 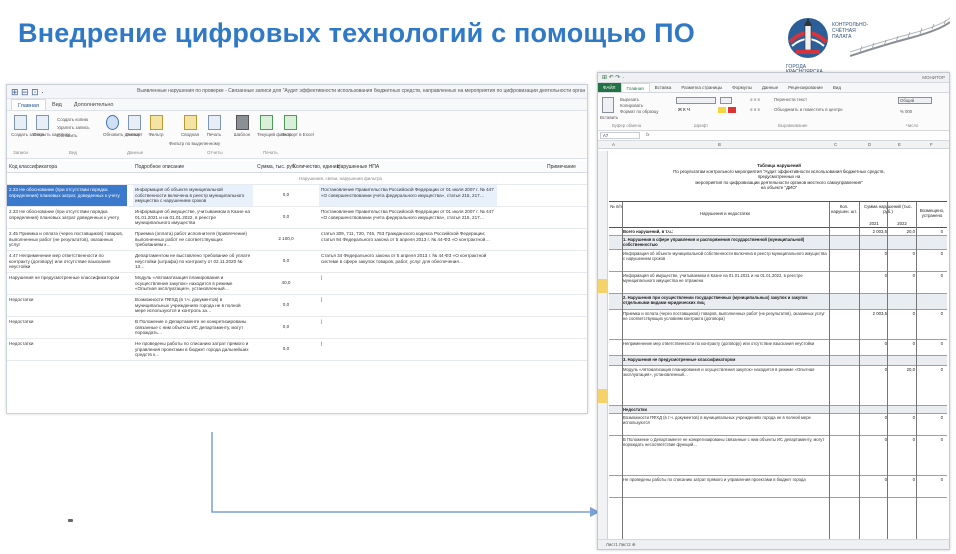 I want to click on col-c: C, so click(x=835, y=144).